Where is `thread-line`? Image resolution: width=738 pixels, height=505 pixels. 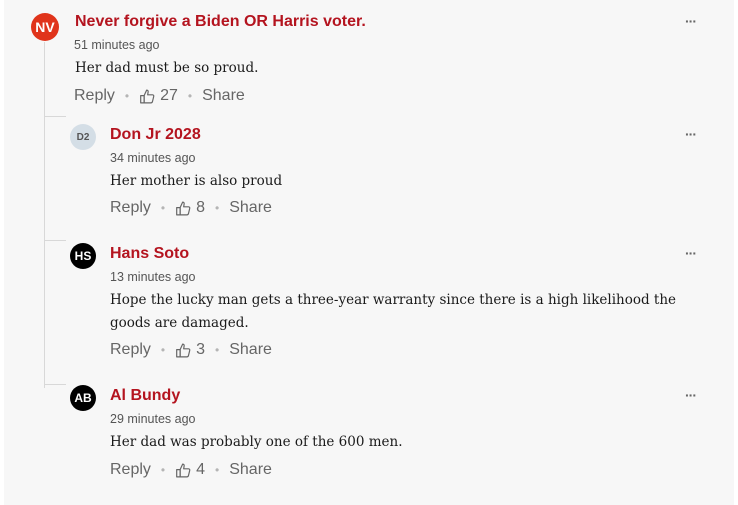
thread-line is located at coordinates (44, 215).